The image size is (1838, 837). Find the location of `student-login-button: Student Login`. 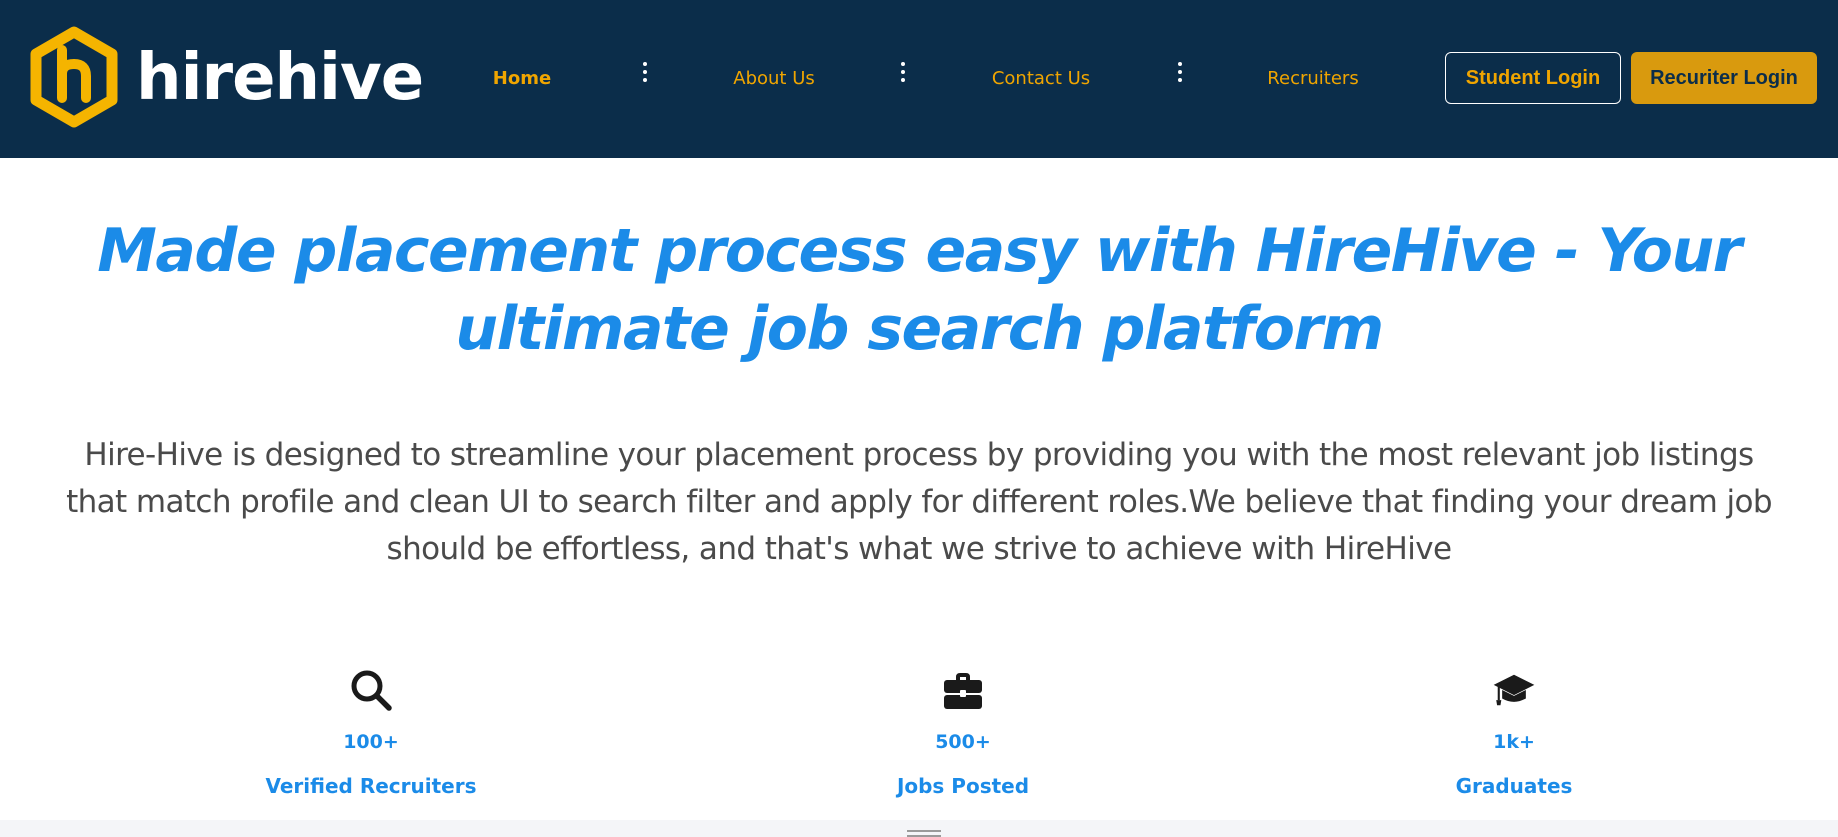

student-login-button: Student Login is located at coordinates (1533, 78).